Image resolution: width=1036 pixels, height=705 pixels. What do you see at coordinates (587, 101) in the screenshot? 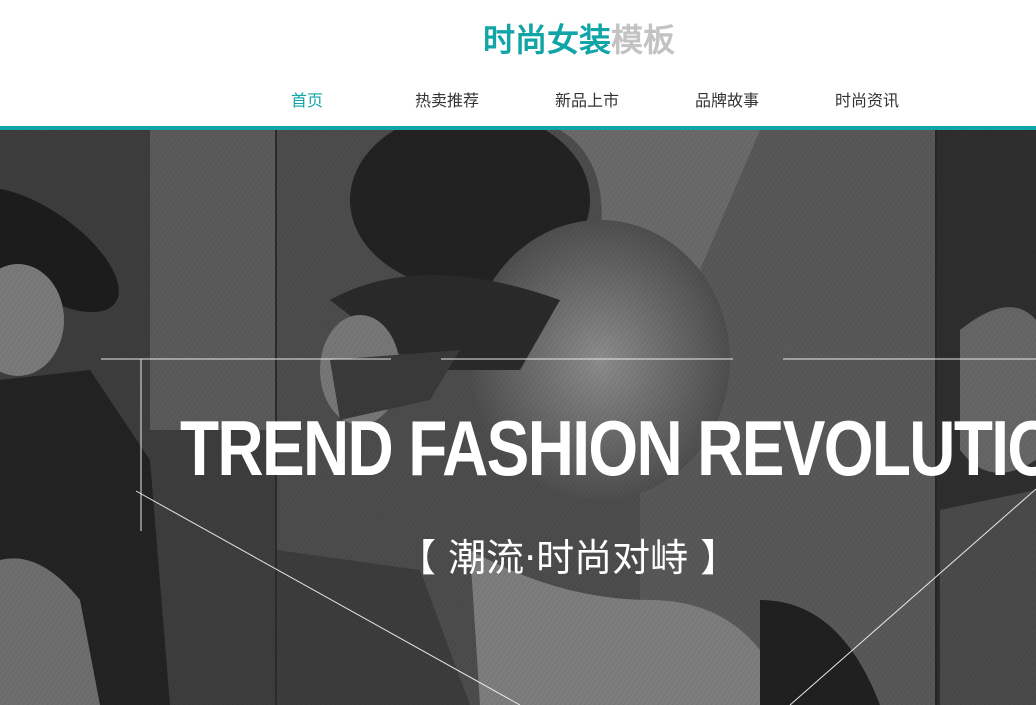
I see `nav-item-new-arrivals: 新品上市` at bounding box center [587, 101].